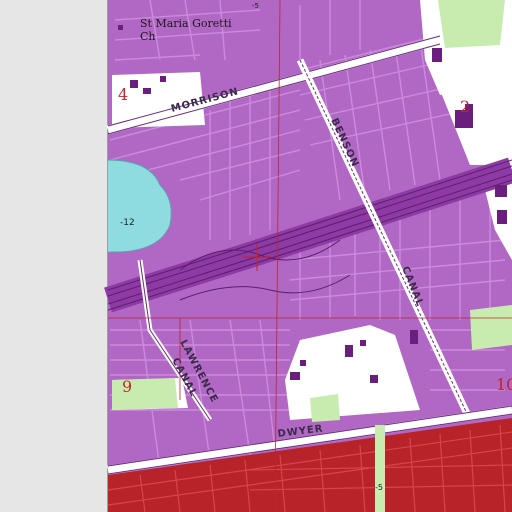 This screenshot has height=512, width=512. What do you see at coordinates (255, 6) in the screenshot?
I see `contour-label-top: -5` at bounding box center [255, 6].